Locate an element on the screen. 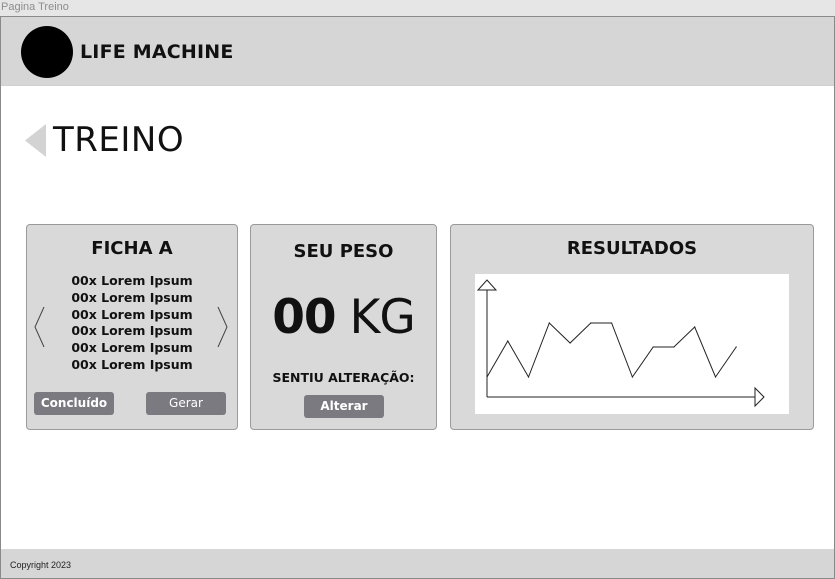 This screenshot has height=579, width=835. app-header: LIFE MACHINE is located at coordinates (417, 51).